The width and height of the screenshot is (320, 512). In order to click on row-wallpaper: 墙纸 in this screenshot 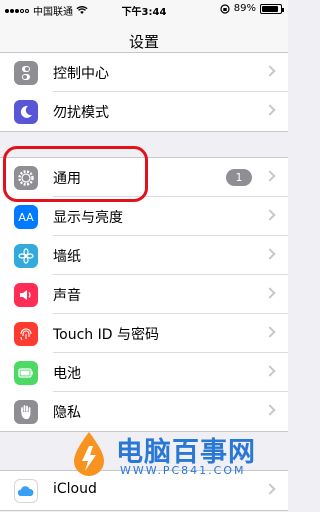, I will do `click(144, 255)`.